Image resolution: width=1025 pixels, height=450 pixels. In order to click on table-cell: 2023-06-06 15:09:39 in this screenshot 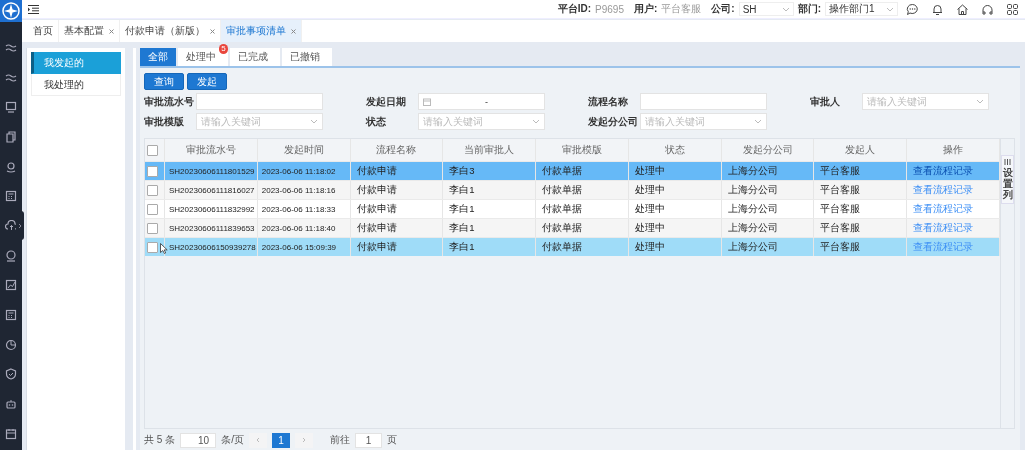, I will do `click(304, 247)`.